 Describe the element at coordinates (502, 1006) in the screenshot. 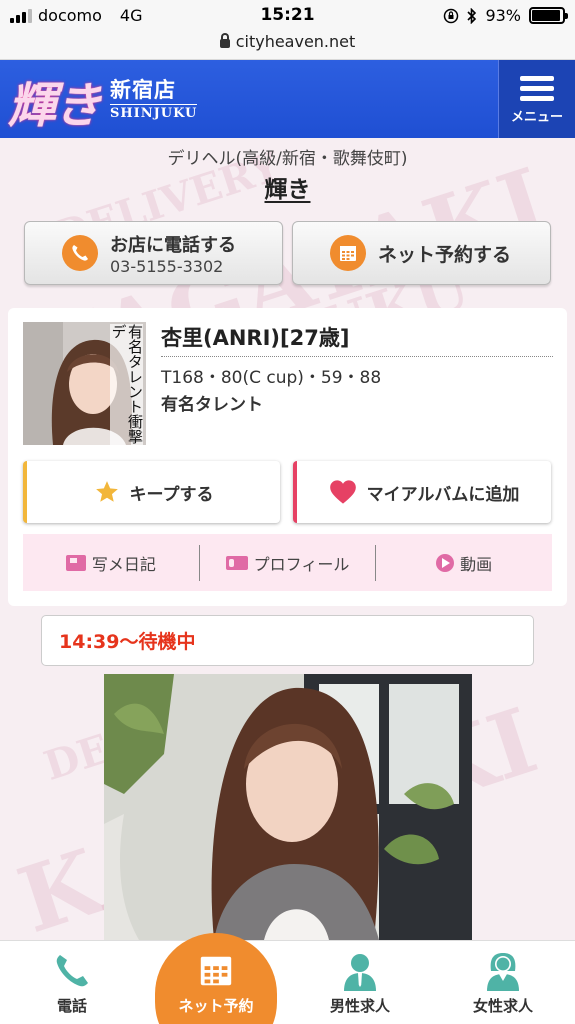

I see `nav-label: 女性求人` at that location.